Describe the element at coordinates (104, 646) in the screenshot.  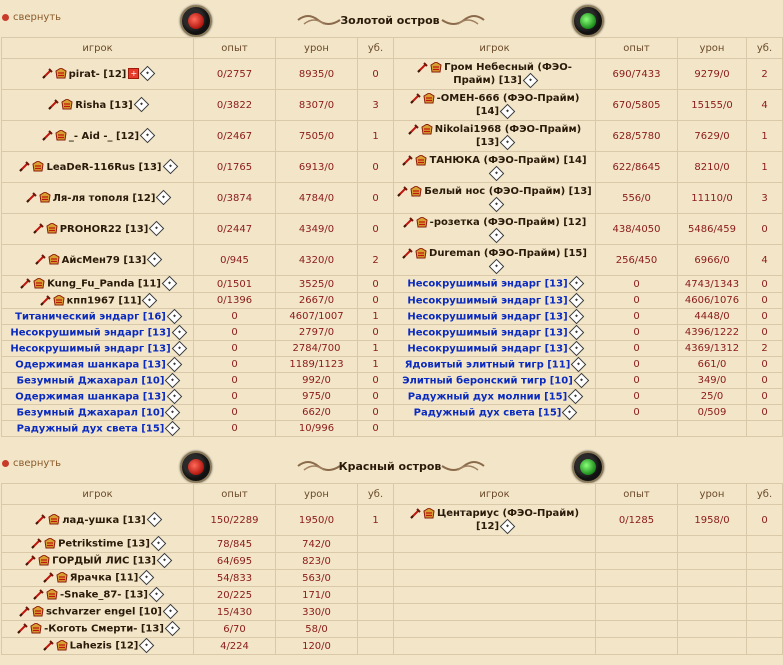
I see `player-name: Lahezis [12]` at that location.